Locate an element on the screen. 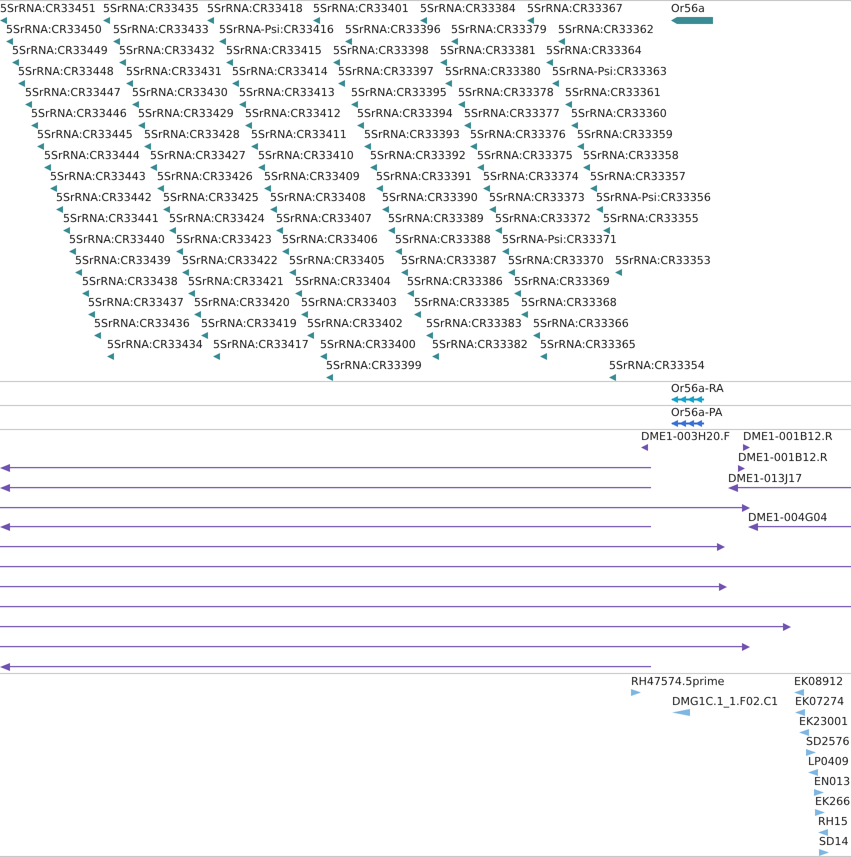 This screenshot has height=857, width=851. est-label: EK266 is located at coordinates (832, 802).